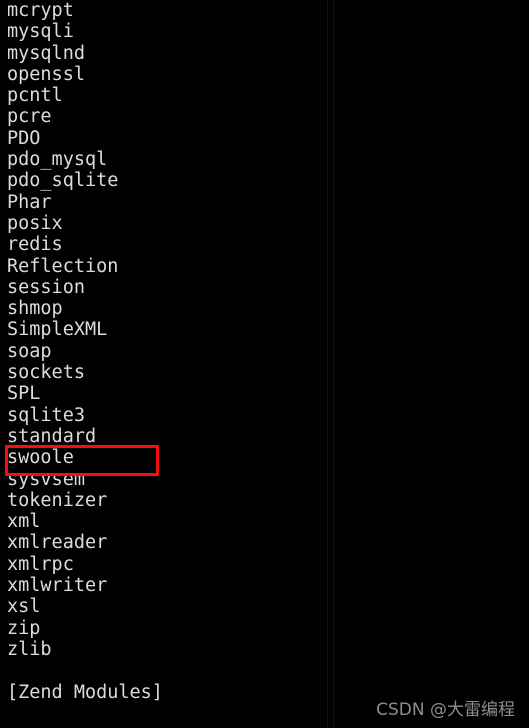 This screenshot has width=529, height=728. What do you see at coordinates (85, 692) in the screenshot?
I see `terminal-line: [Zend Modules]` at bounding box center [85, 692].